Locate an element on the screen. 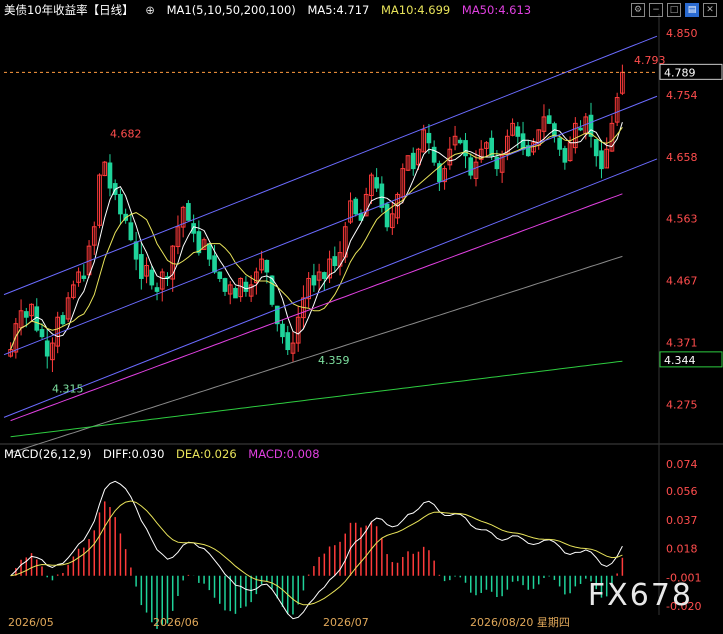 The height and width of the screenshot is (634, 723). macd-tick-label: 0.056 is located at coordinates (682, 491).